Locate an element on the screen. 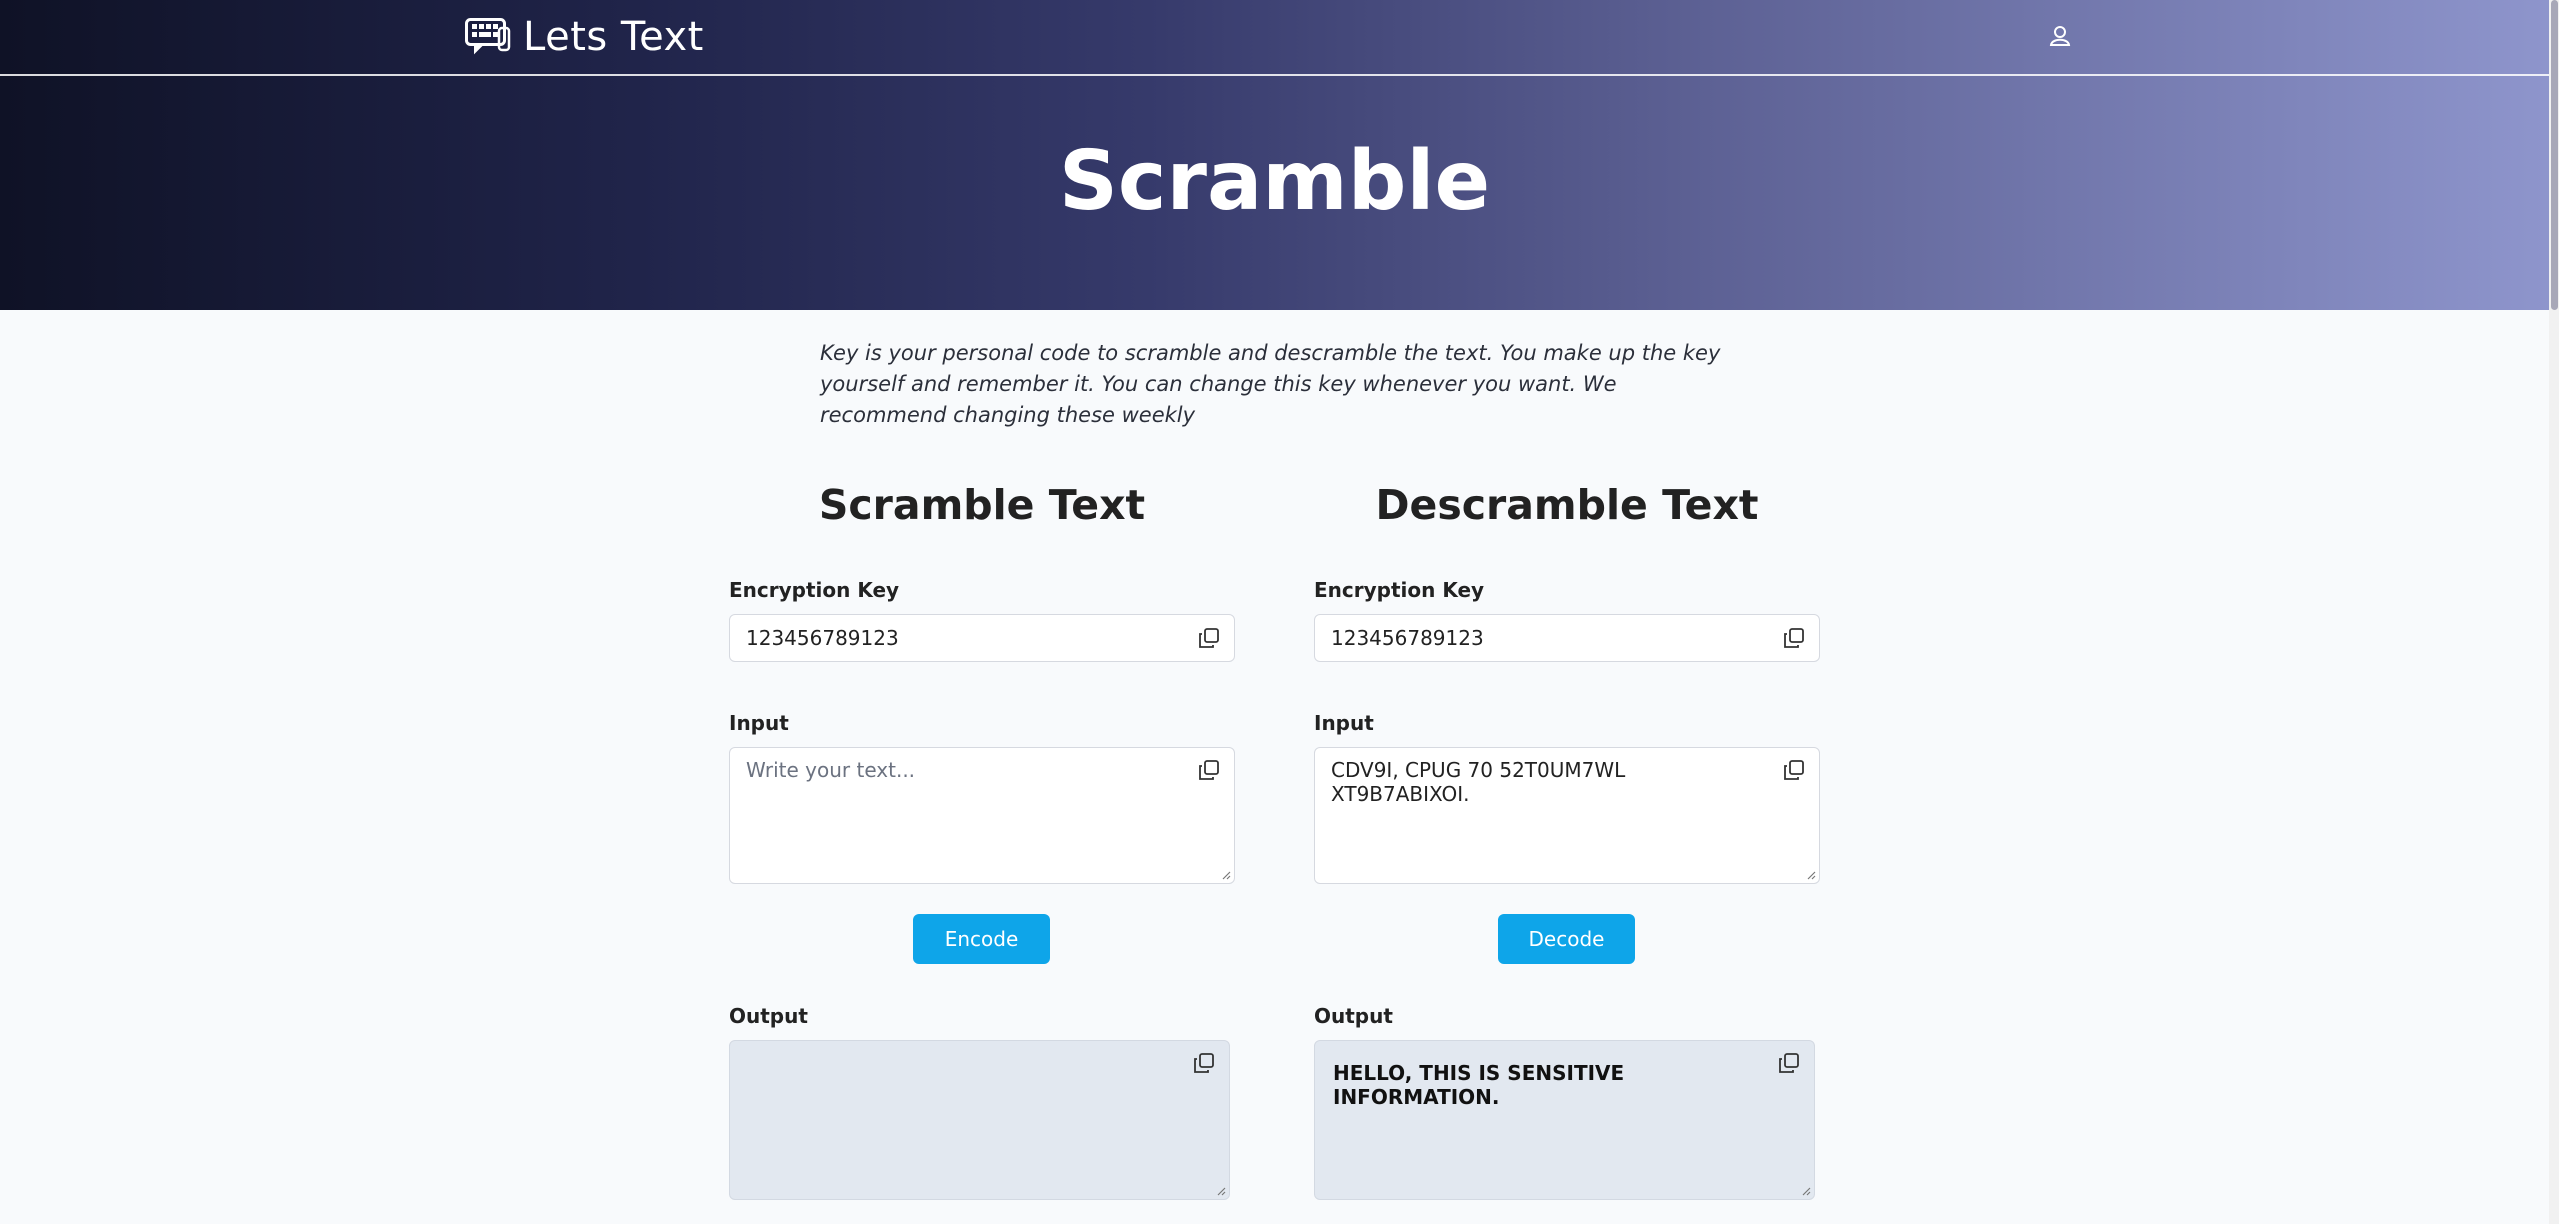 Image resolution: width=2559 pixels, height=1224 pixels. scramble-key-input is located at coordinates (982, 638).